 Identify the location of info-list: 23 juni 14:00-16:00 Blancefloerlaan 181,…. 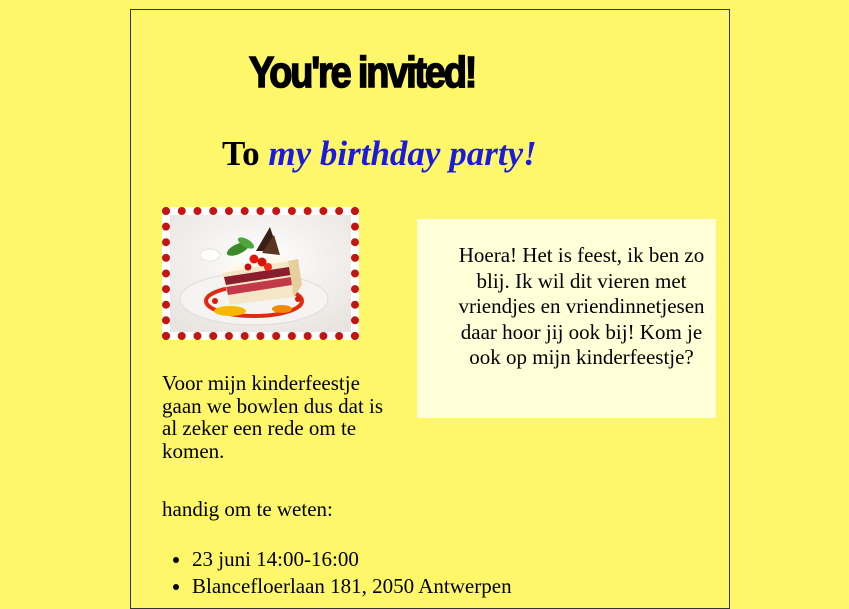
(332, 573).